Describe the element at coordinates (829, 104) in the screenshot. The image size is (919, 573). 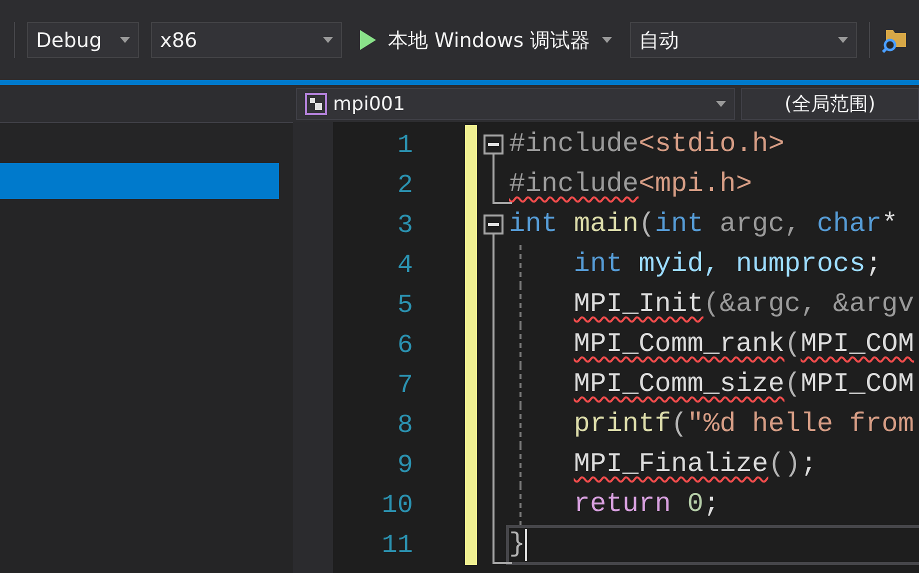
I see `scope-dropdown: (全局范围)` at that location.